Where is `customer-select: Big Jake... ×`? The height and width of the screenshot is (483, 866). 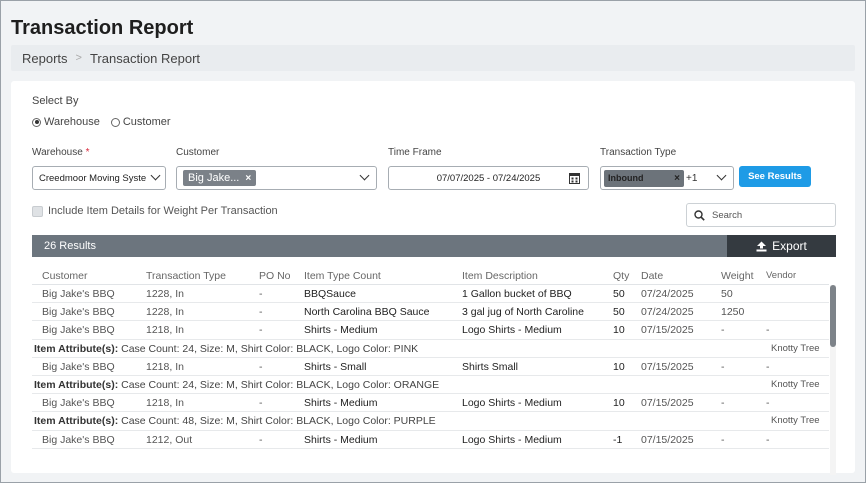 customer-select: Big Jake... × is located at coordinates (276, 178).